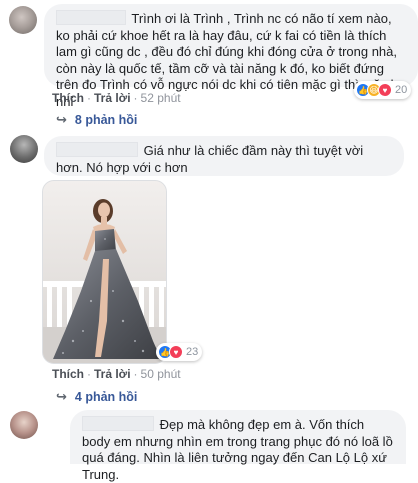 The width and height of the screenshot is (418, 483). What do you see at coordinates (96, 397) in the screenshot?
I see `view-replies-link: ↪ 4 phản hồi` at bounding box center [96, 397].